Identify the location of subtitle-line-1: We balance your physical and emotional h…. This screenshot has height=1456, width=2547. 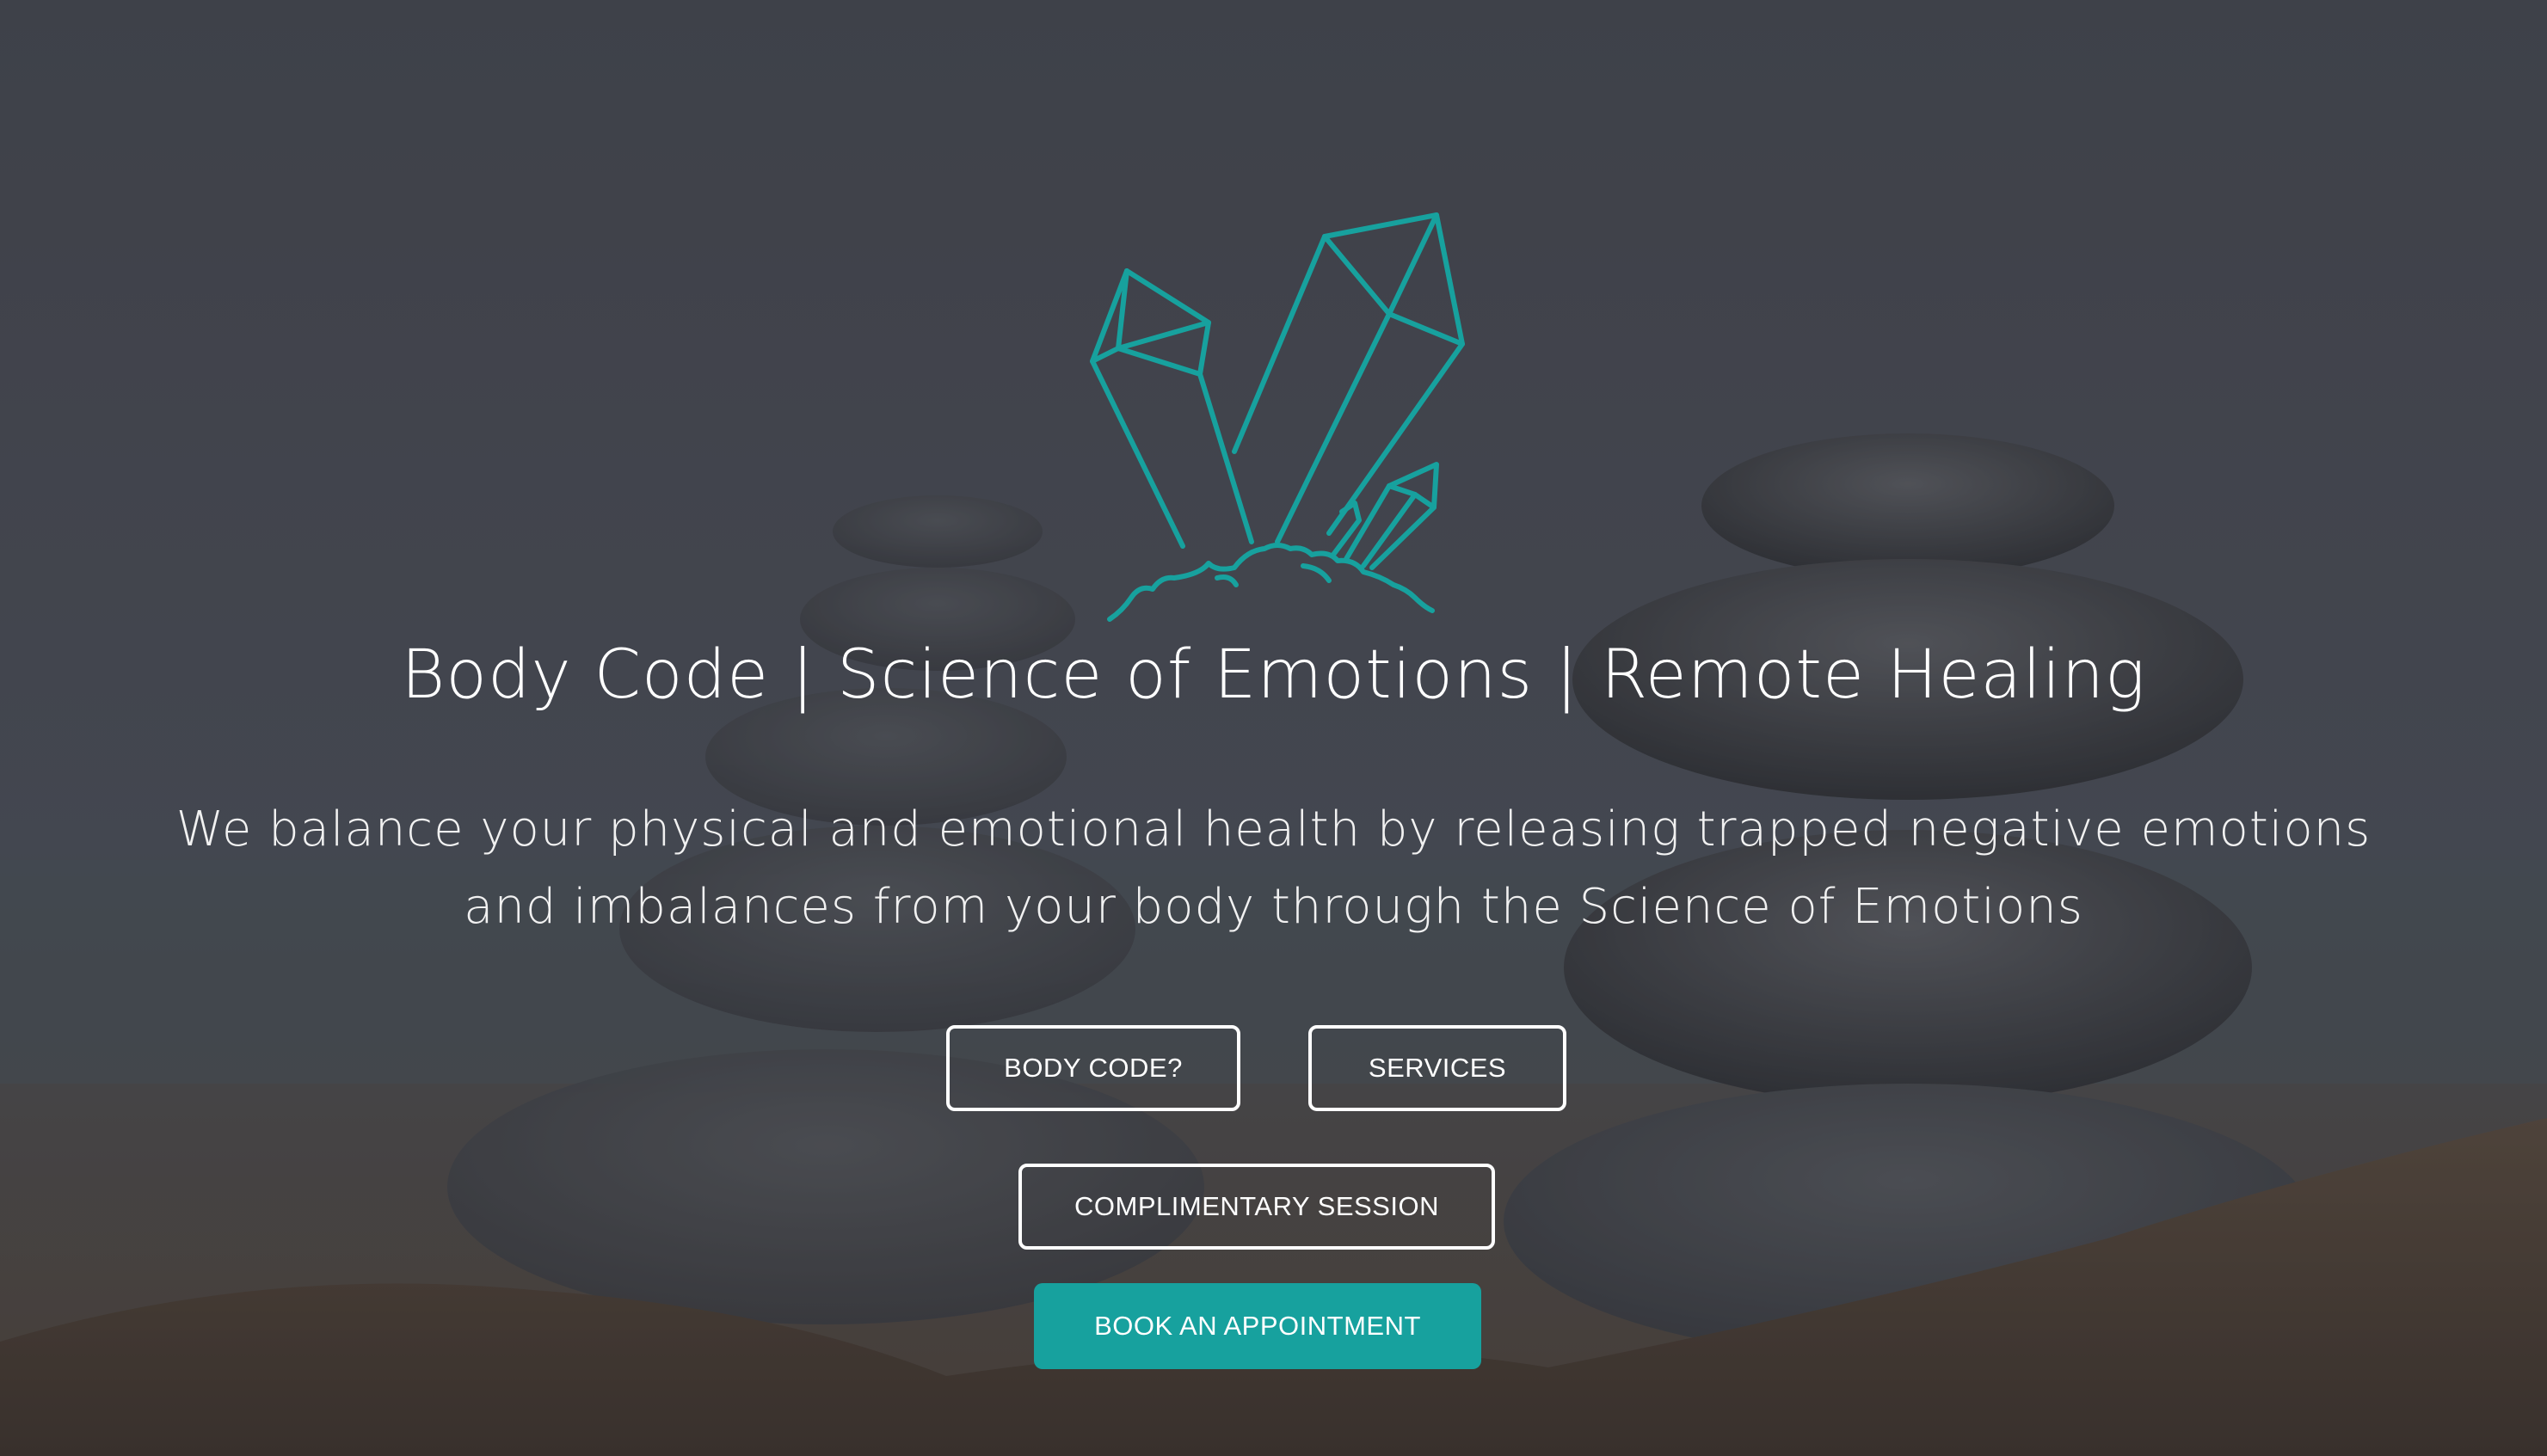
(1273, 829).